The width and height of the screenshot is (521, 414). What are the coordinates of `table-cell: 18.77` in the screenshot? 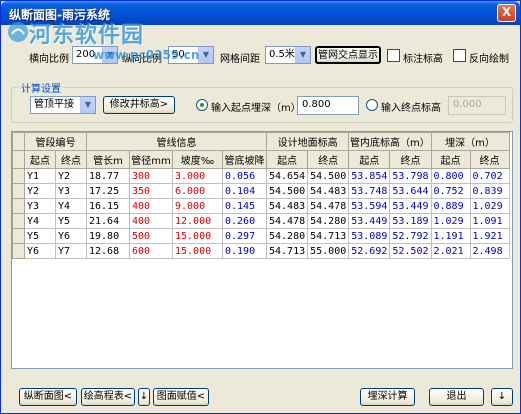 It's located at (108, 176).